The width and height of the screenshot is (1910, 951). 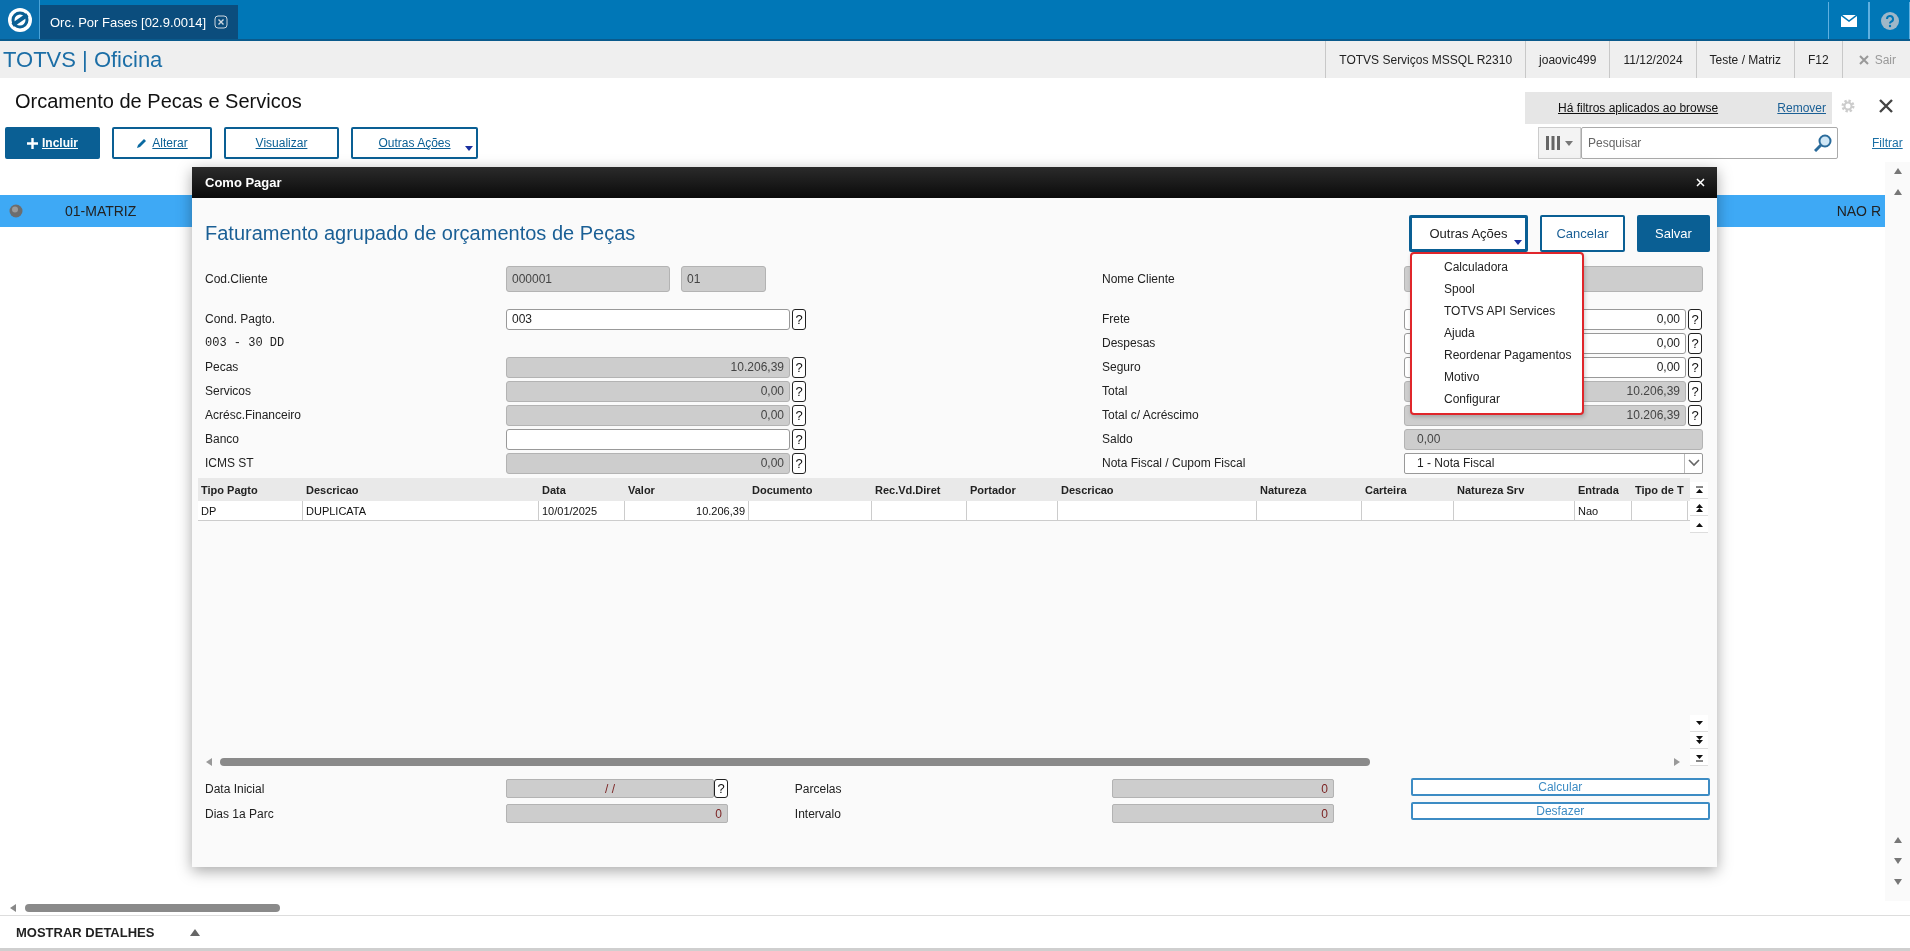 I want to click on column-header: Natureza Srv, so click(x=1514, y=489).